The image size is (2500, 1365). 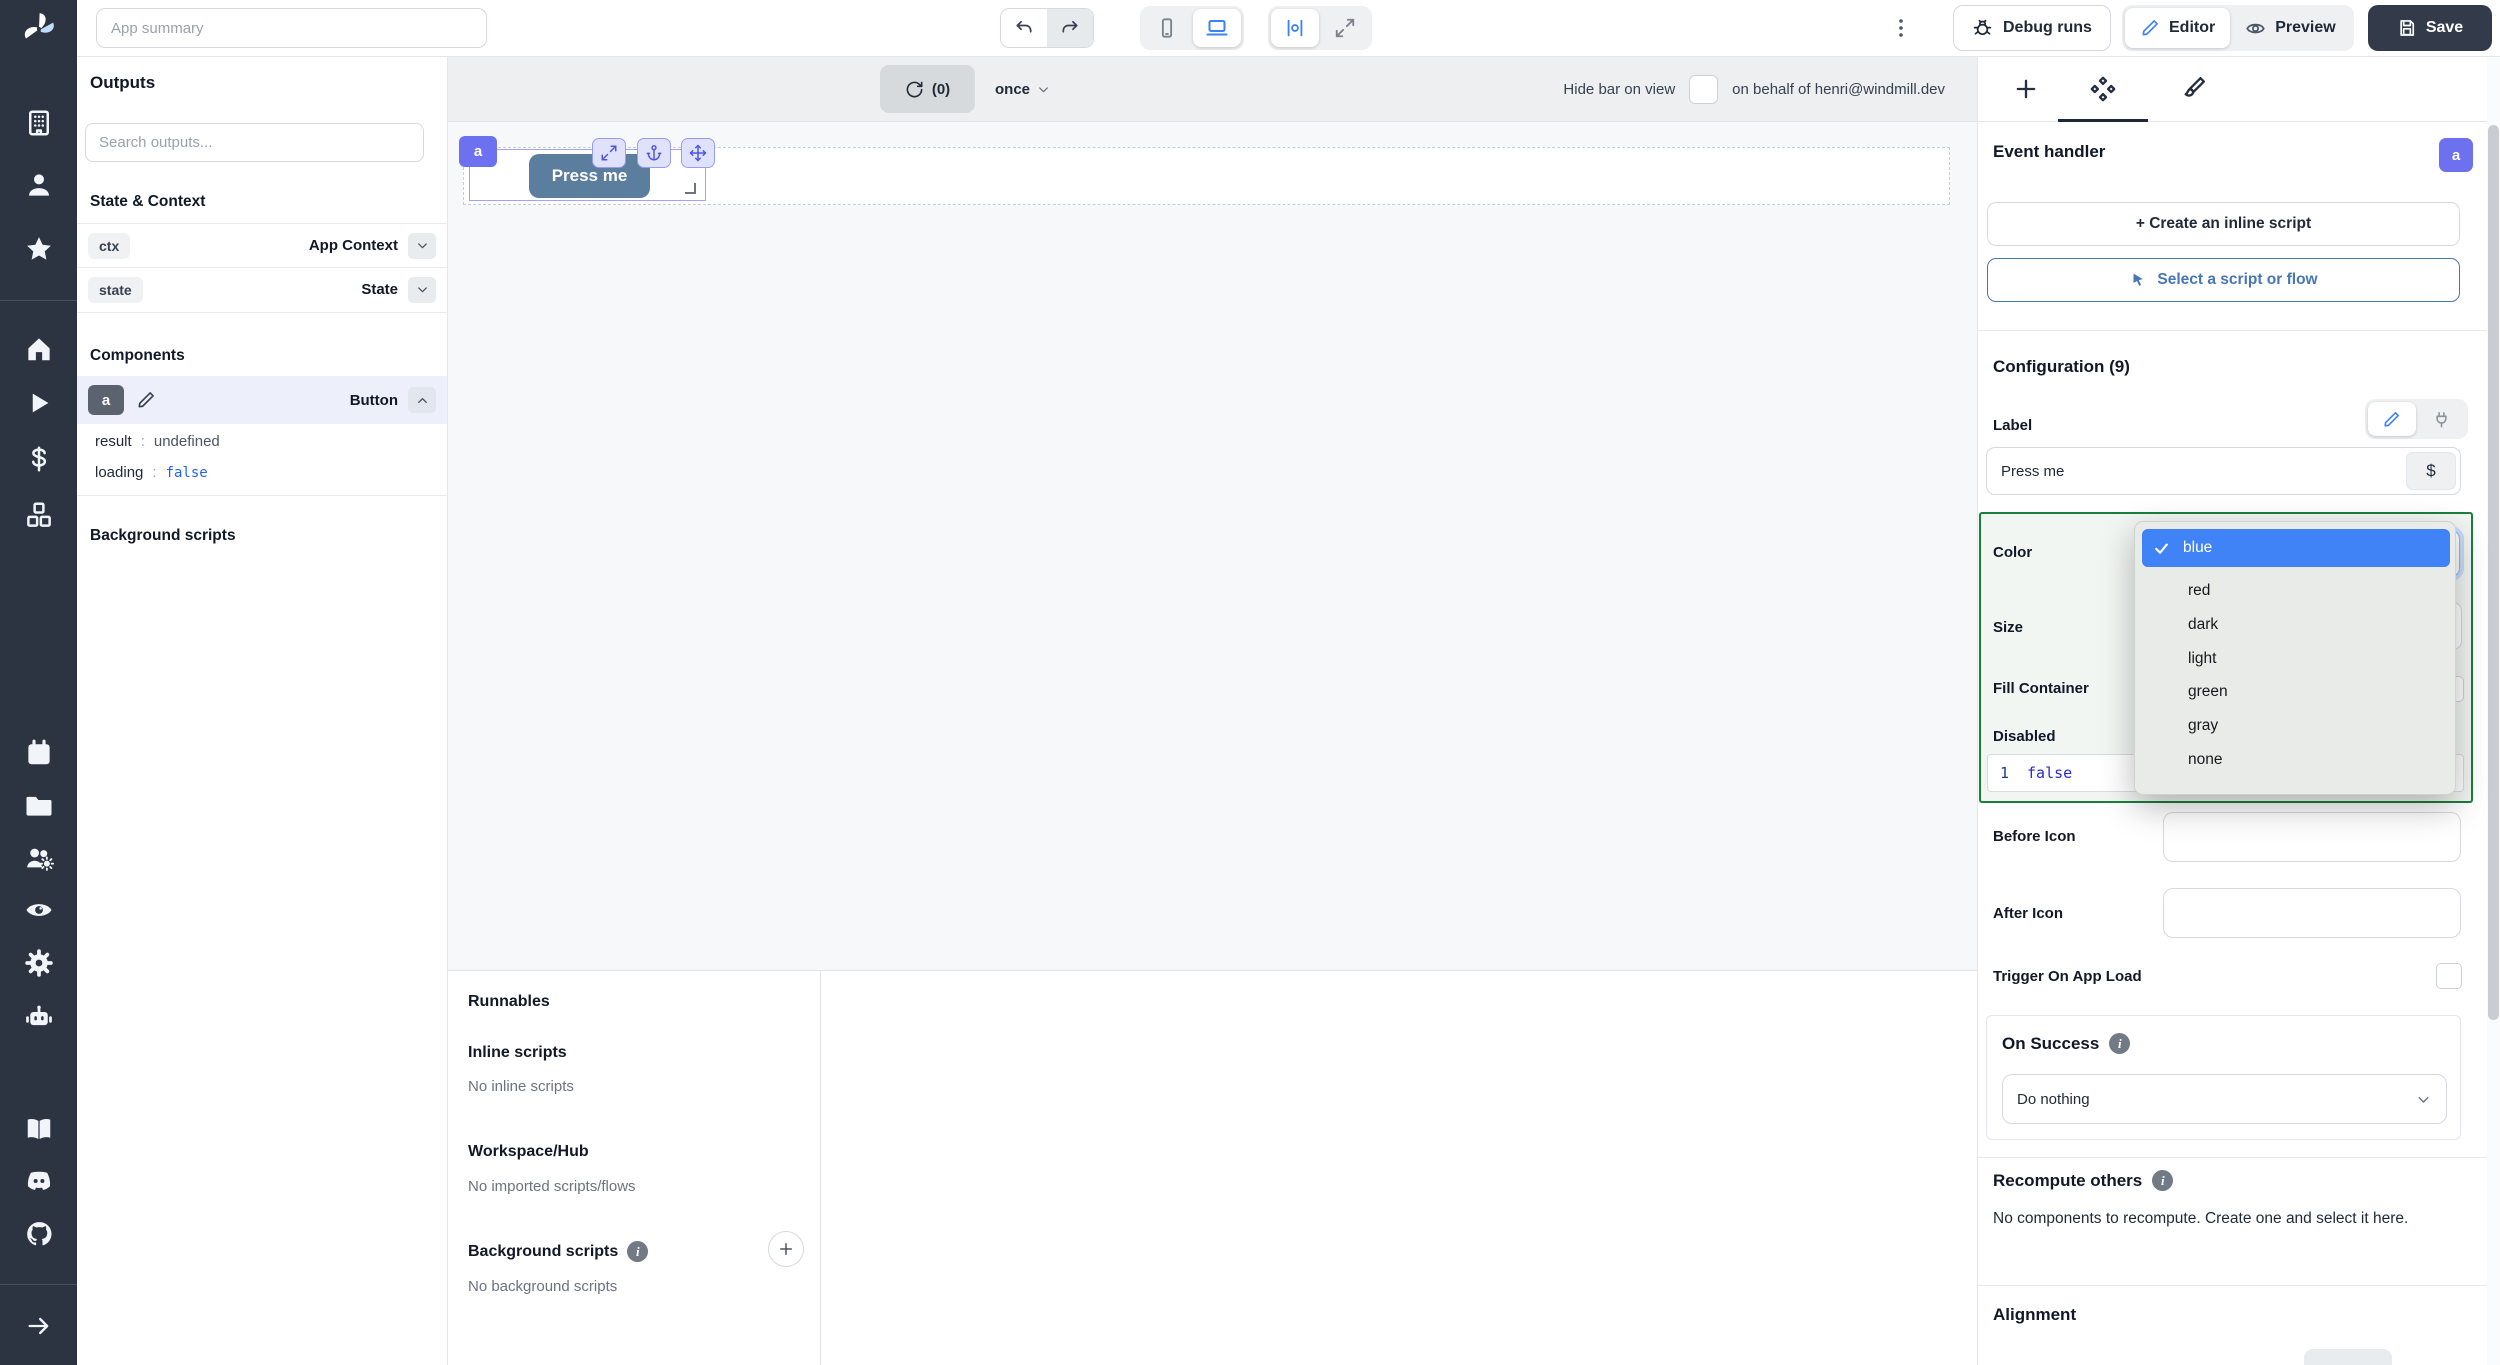 What do you see at coordinates (2295, 691) in the screenshot?
I see `color-option-green: green` at bounding box center [2295, 691].